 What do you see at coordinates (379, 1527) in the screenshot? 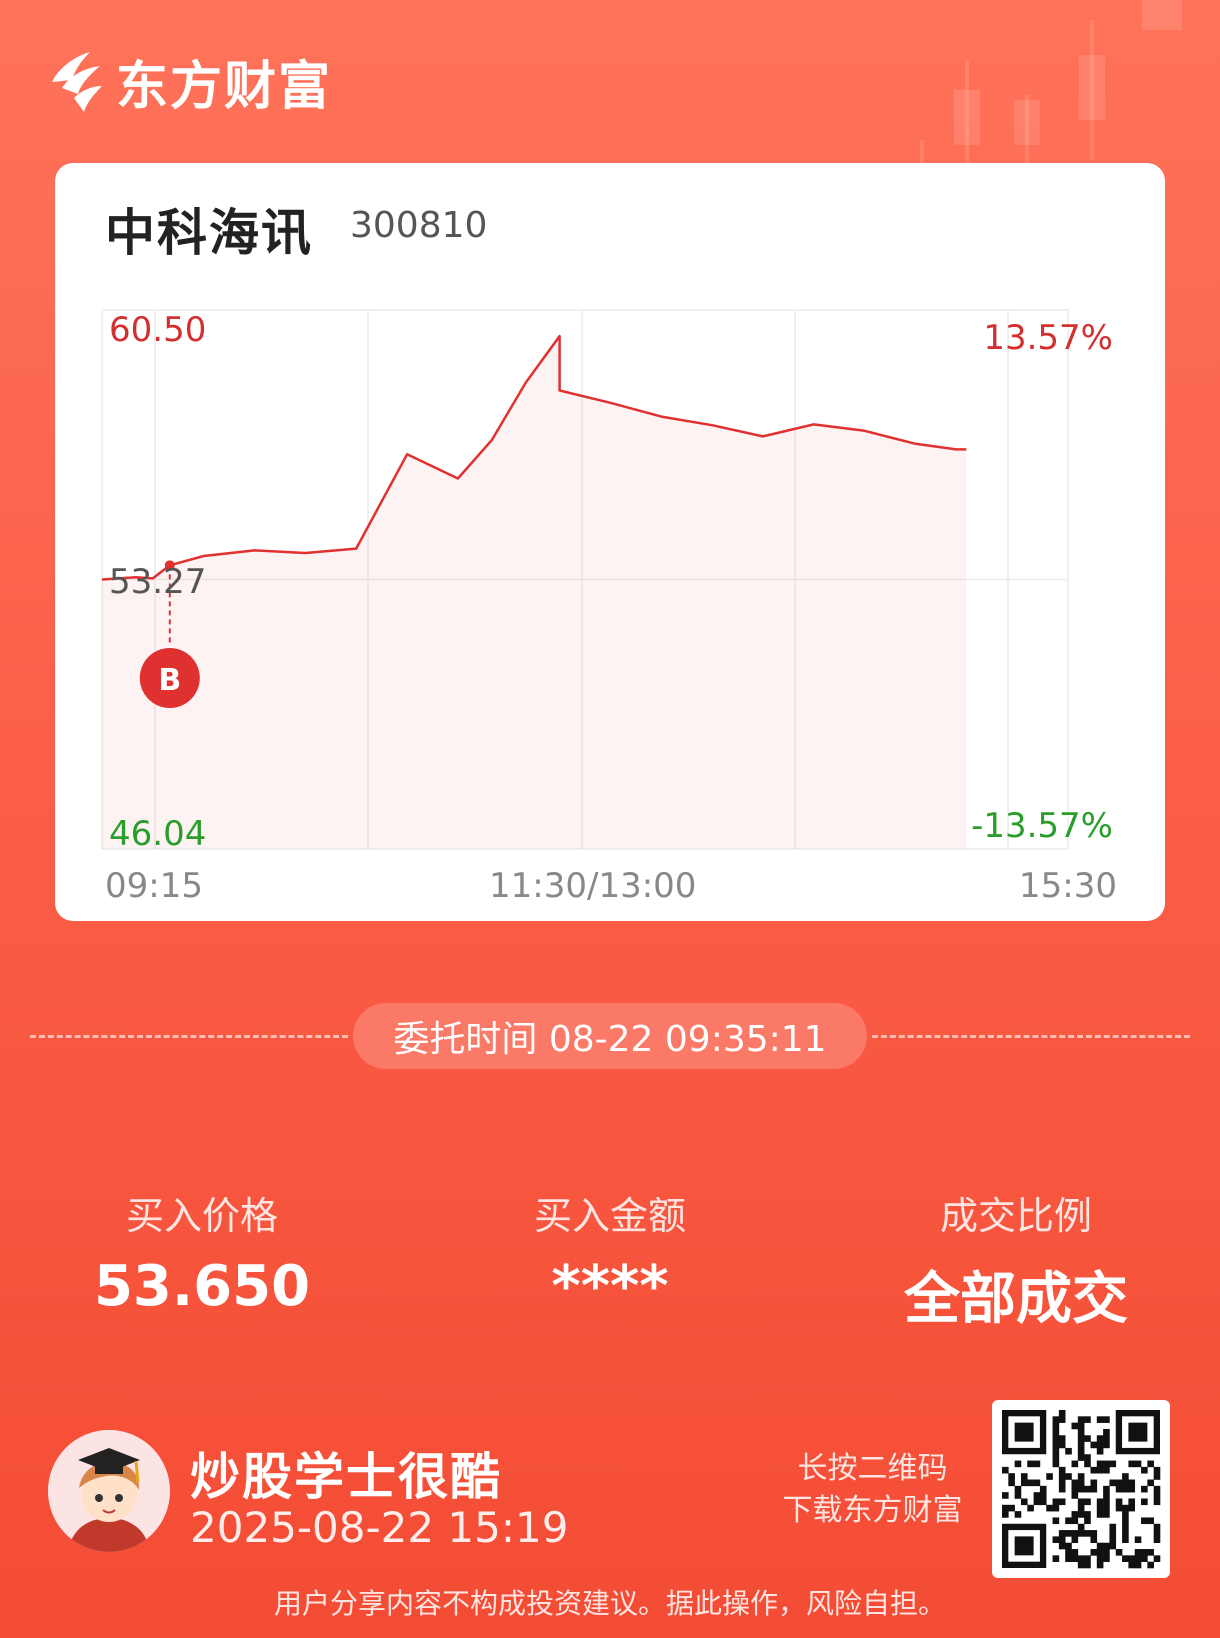
I see `share-time: 2025-08-22 15:19` at bounding box center [379, 1527].